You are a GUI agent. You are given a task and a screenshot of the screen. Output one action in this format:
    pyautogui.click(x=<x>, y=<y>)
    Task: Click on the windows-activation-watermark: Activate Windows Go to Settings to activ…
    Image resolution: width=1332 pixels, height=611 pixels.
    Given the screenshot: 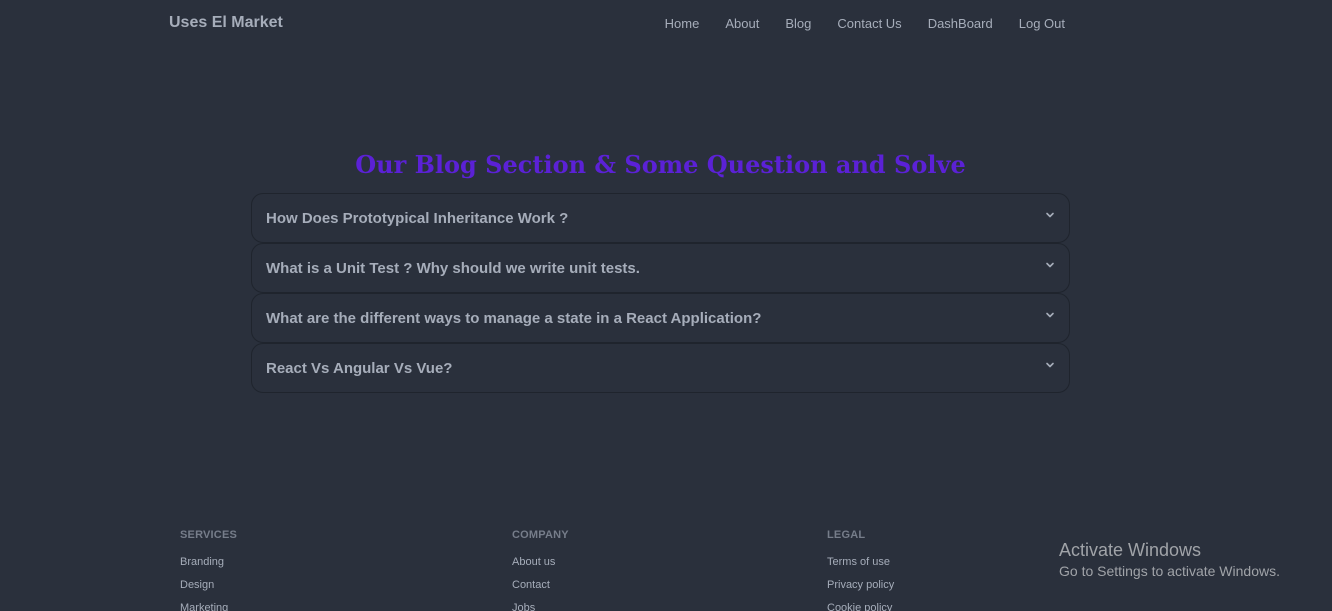 What is the action you would take?
    pyautogui.click(x=1169, y=560)
    